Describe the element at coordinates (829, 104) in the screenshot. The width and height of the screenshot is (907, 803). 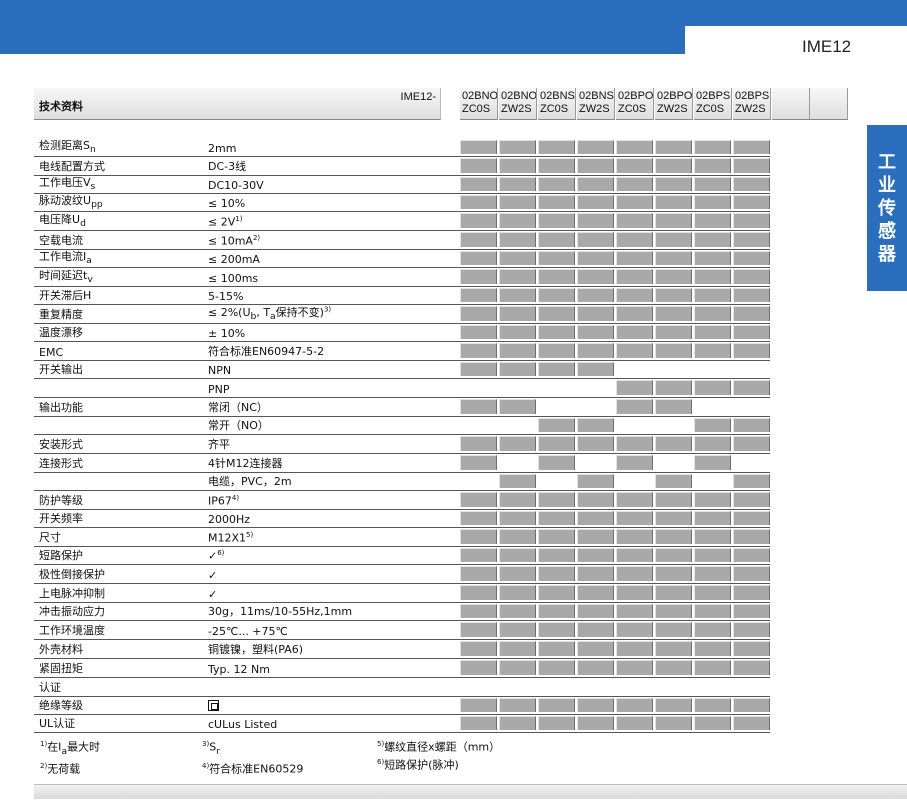
I see `empty-column-header` at that location.